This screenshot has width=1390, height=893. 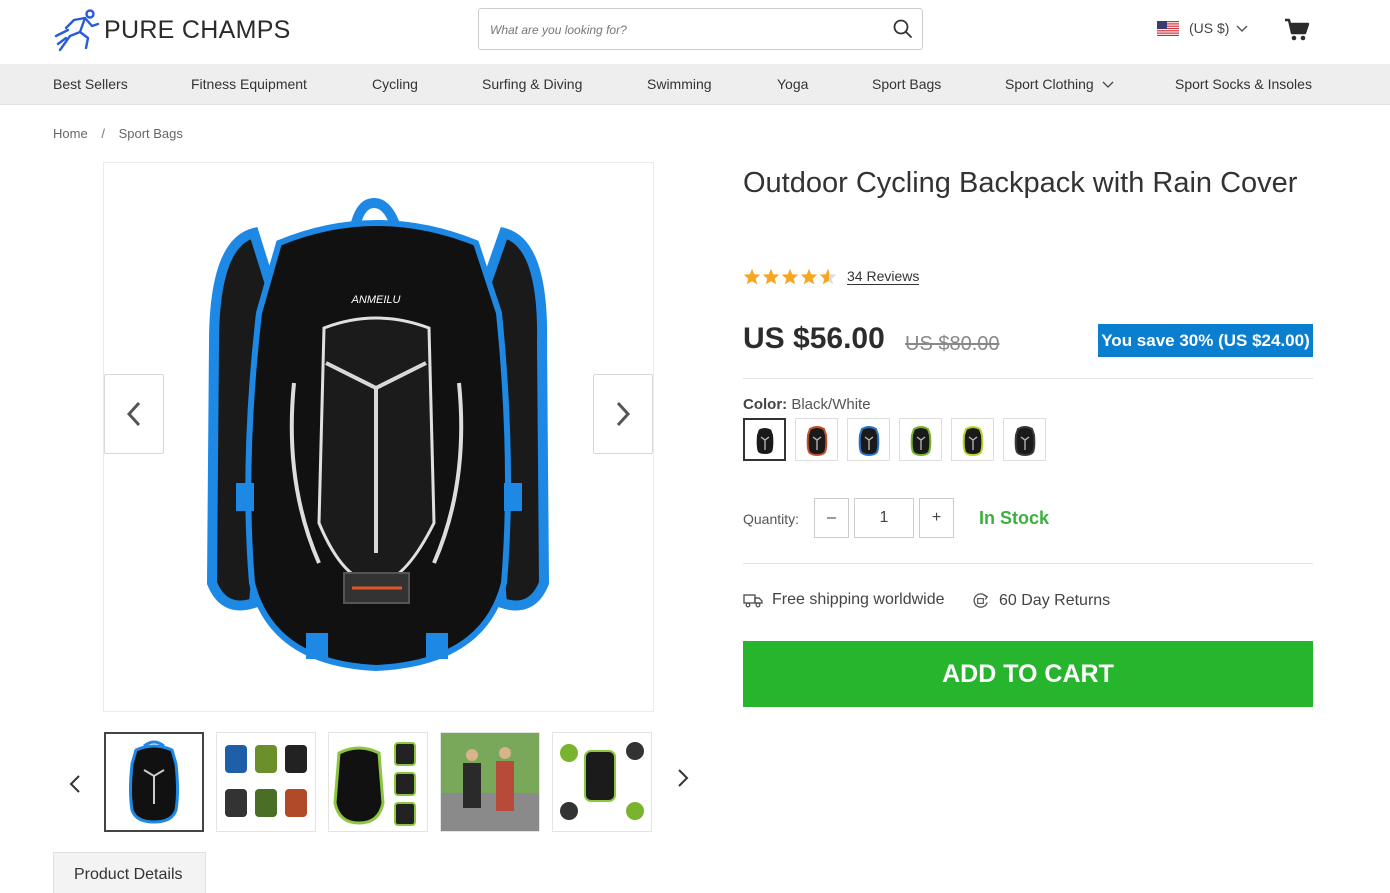 I want to click on currency-selector: (US $), so click(x=1203, y=28).